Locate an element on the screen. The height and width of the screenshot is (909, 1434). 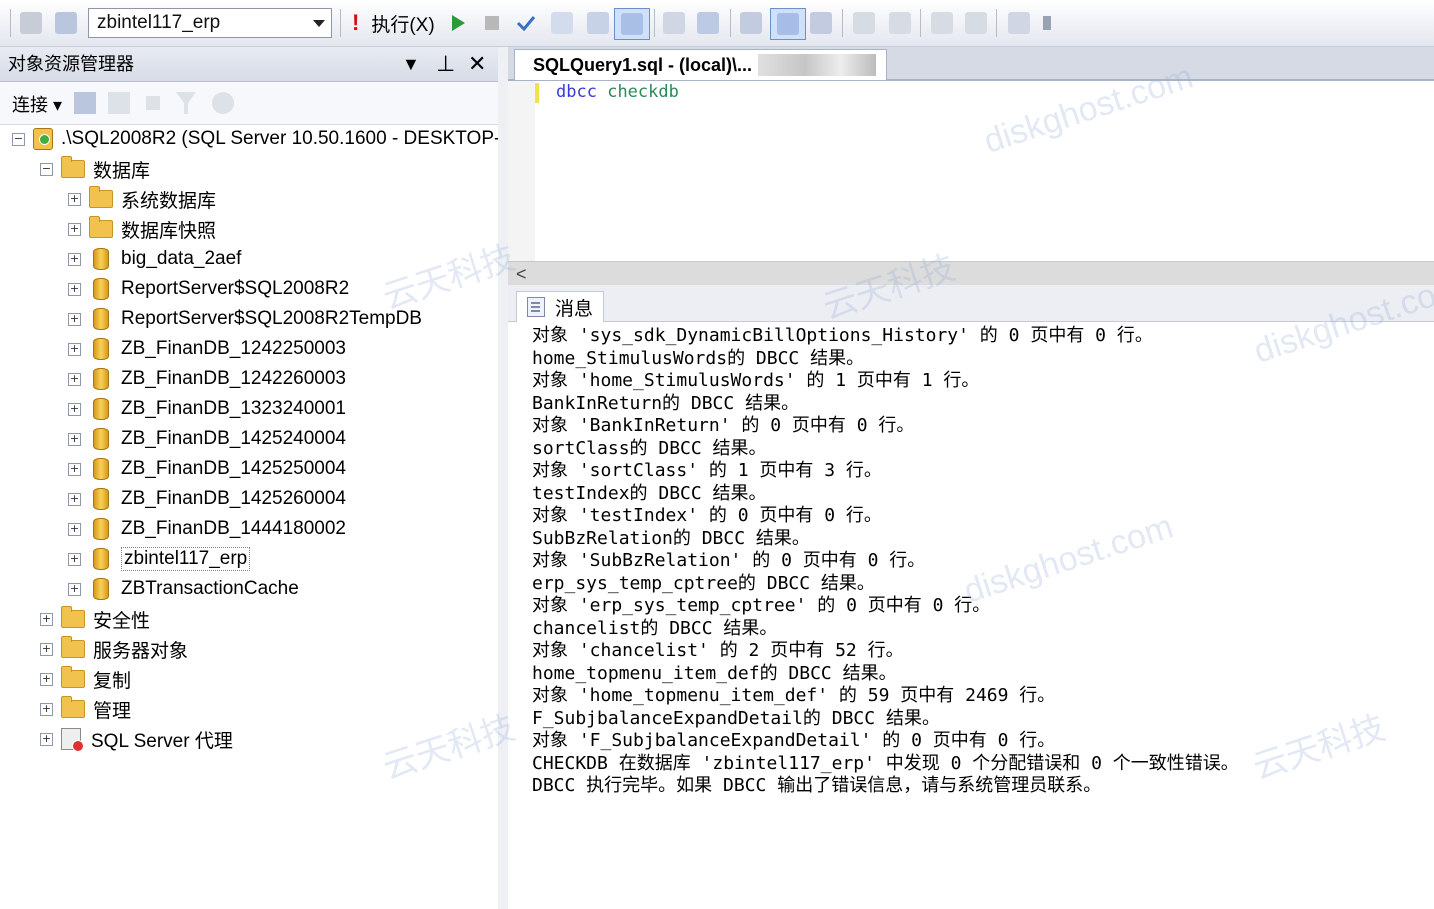
tree-node: + big_data_2aef is located at coordinates (154, 259).